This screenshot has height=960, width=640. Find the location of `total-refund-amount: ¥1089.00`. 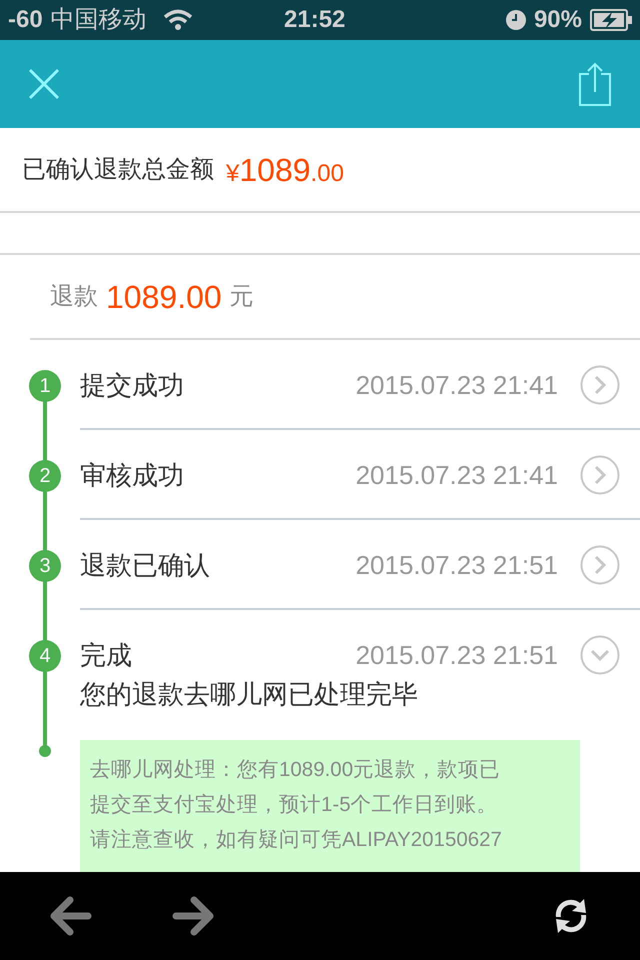

total-refund-amount: ¥1089.00 is located at coordinates (285, 170).